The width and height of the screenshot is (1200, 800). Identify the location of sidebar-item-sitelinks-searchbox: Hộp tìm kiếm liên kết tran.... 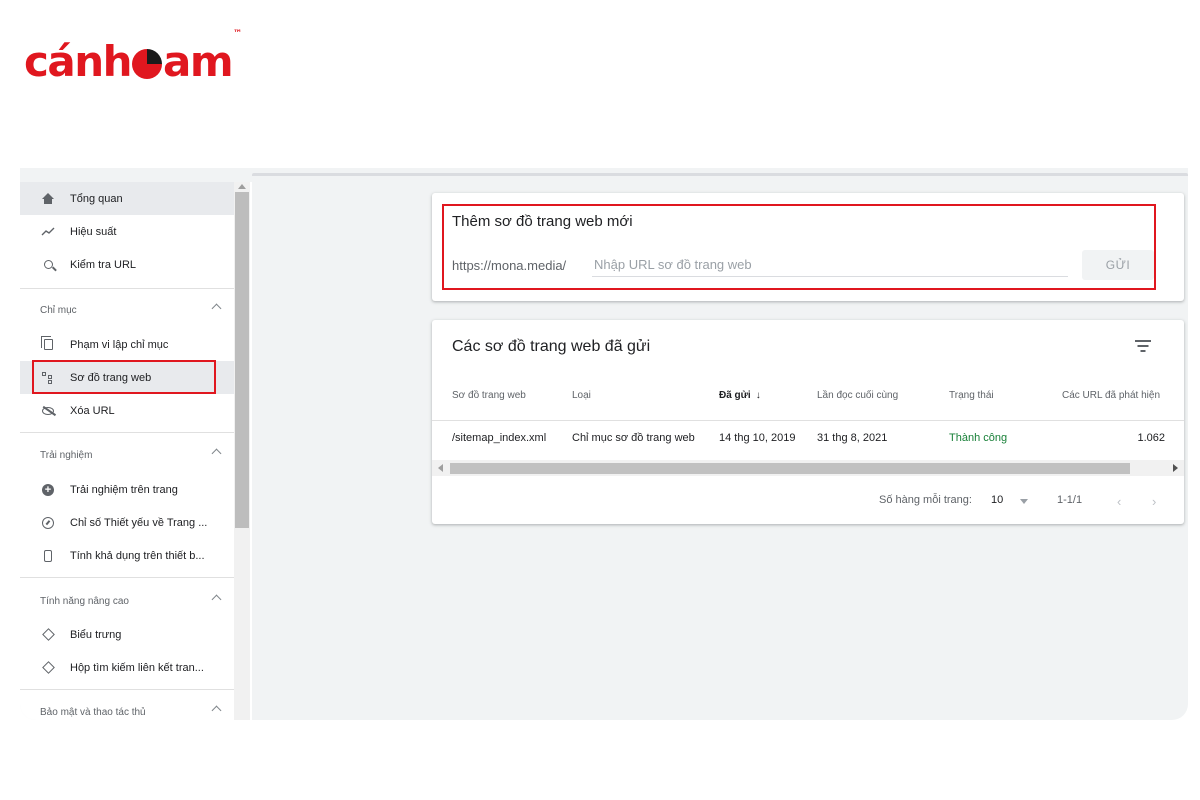
(127, 667).